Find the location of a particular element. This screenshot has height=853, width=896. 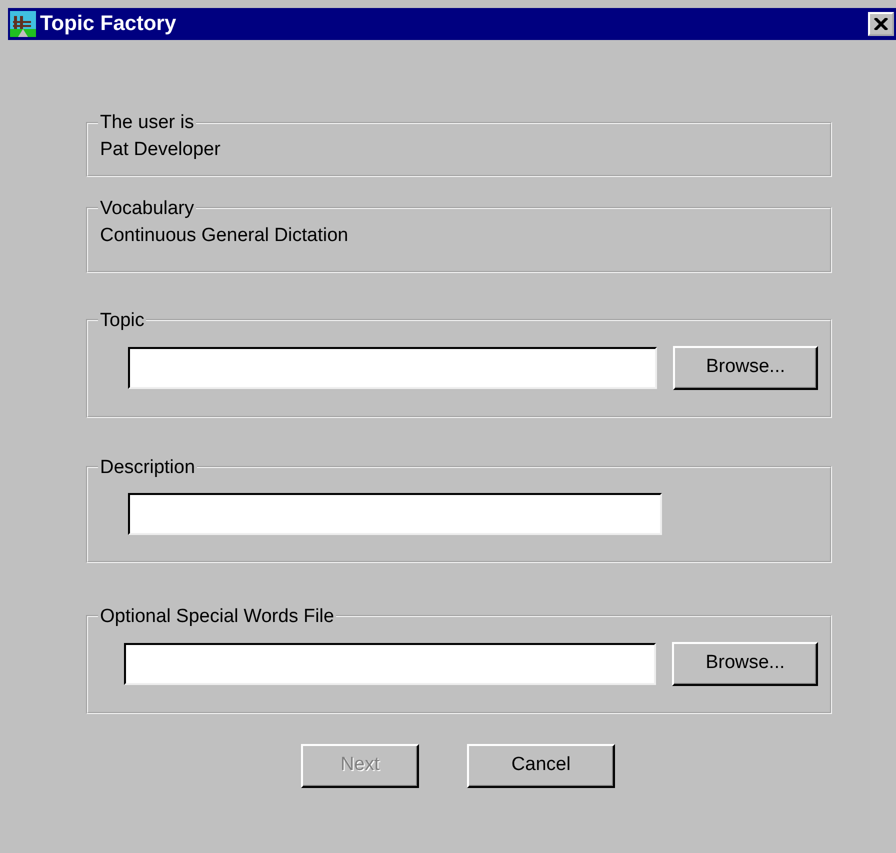

group-value: Pat Developer is located at coordinates (161, 150).